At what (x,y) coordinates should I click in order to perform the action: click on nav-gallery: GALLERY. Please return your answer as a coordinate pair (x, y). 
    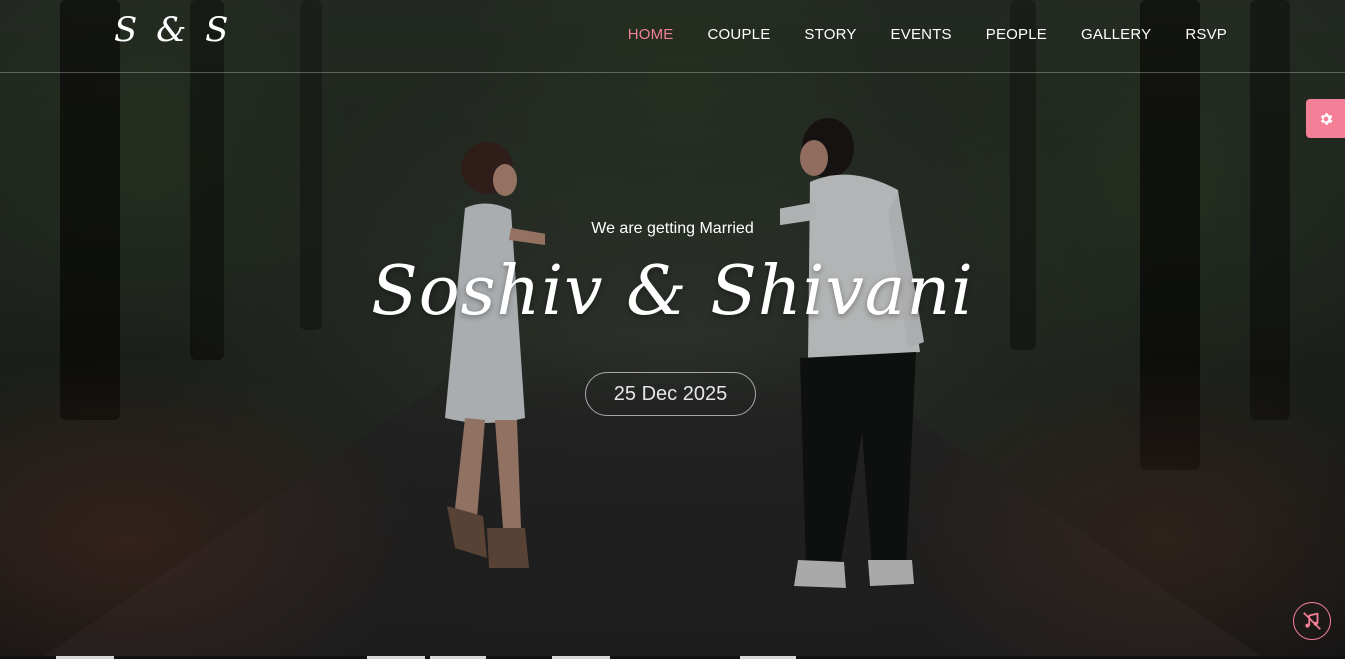
    Looking at the image, I should click on (1116, 34).